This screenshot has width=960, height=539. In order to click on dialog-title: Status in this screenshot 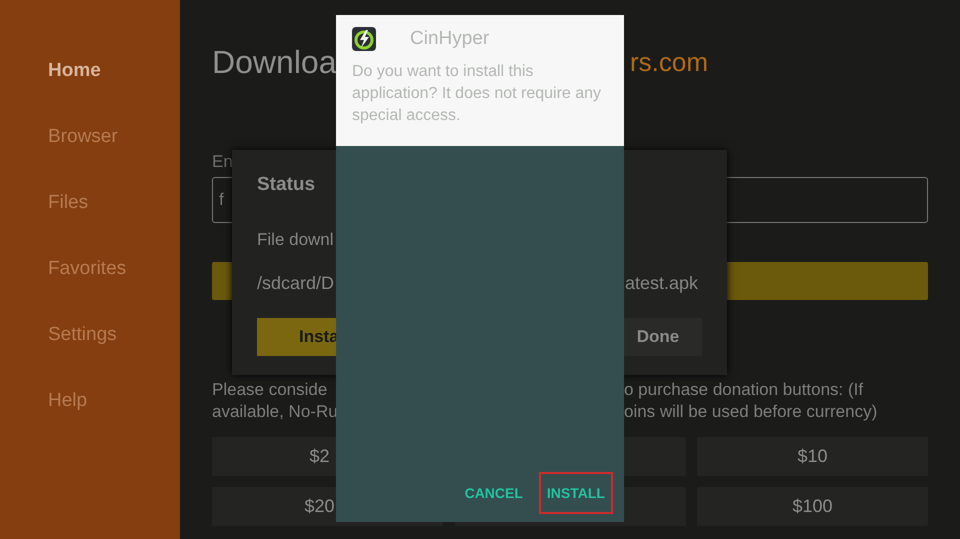, I will do `click(286, 185)`.